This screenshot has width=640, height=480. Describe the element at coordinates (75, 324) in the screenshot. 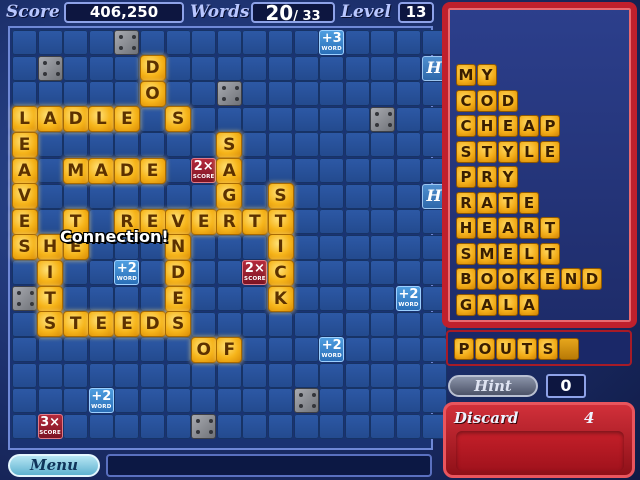

I see `letter-tile: T` at that location.